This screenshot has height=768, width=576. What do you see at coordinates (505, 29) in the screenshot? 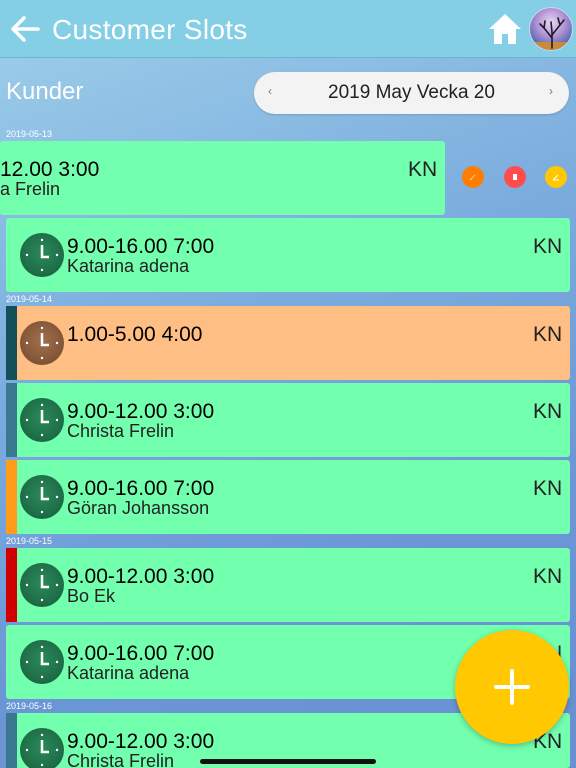
I see `home-icon` at bounding box center [505, 29].